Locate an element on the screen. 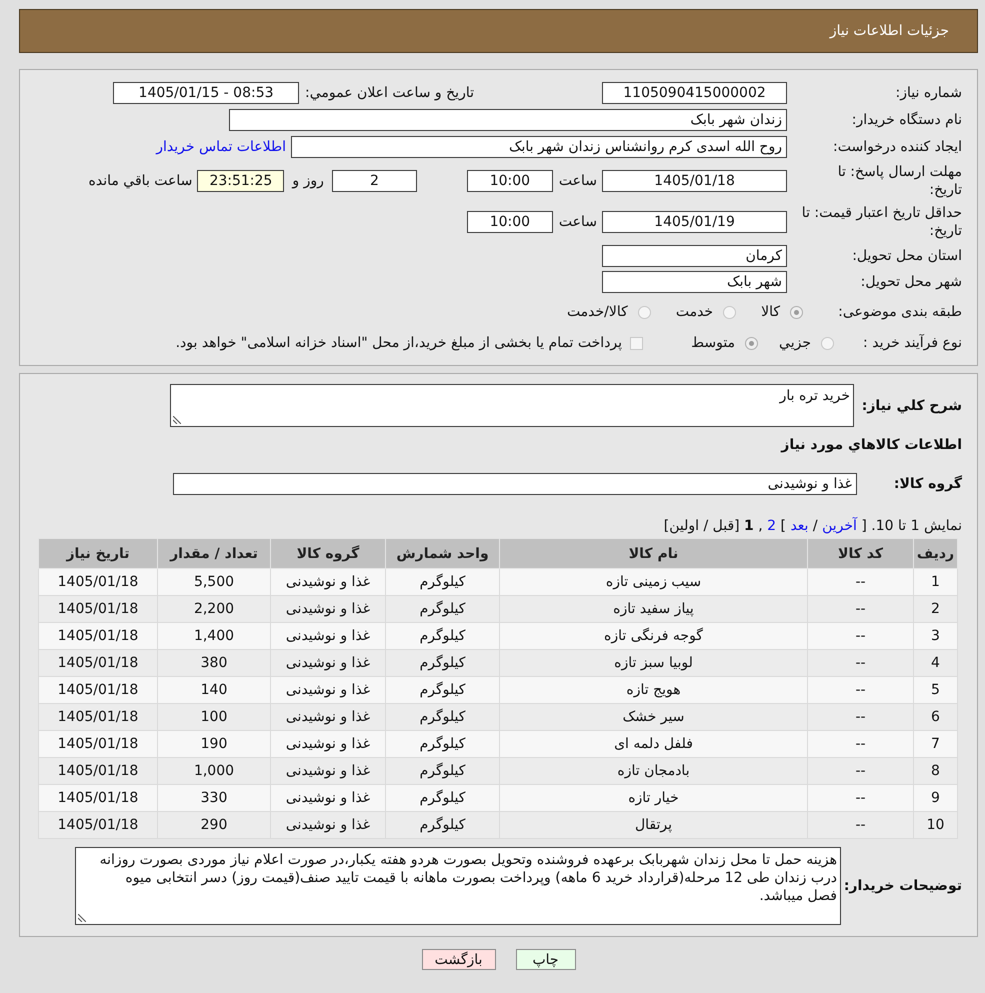 The width and height of the screenshot is (985, 993). section-heading: اطلاعات کالاهاي مورد نیاز is located at coordinates (871, 445).